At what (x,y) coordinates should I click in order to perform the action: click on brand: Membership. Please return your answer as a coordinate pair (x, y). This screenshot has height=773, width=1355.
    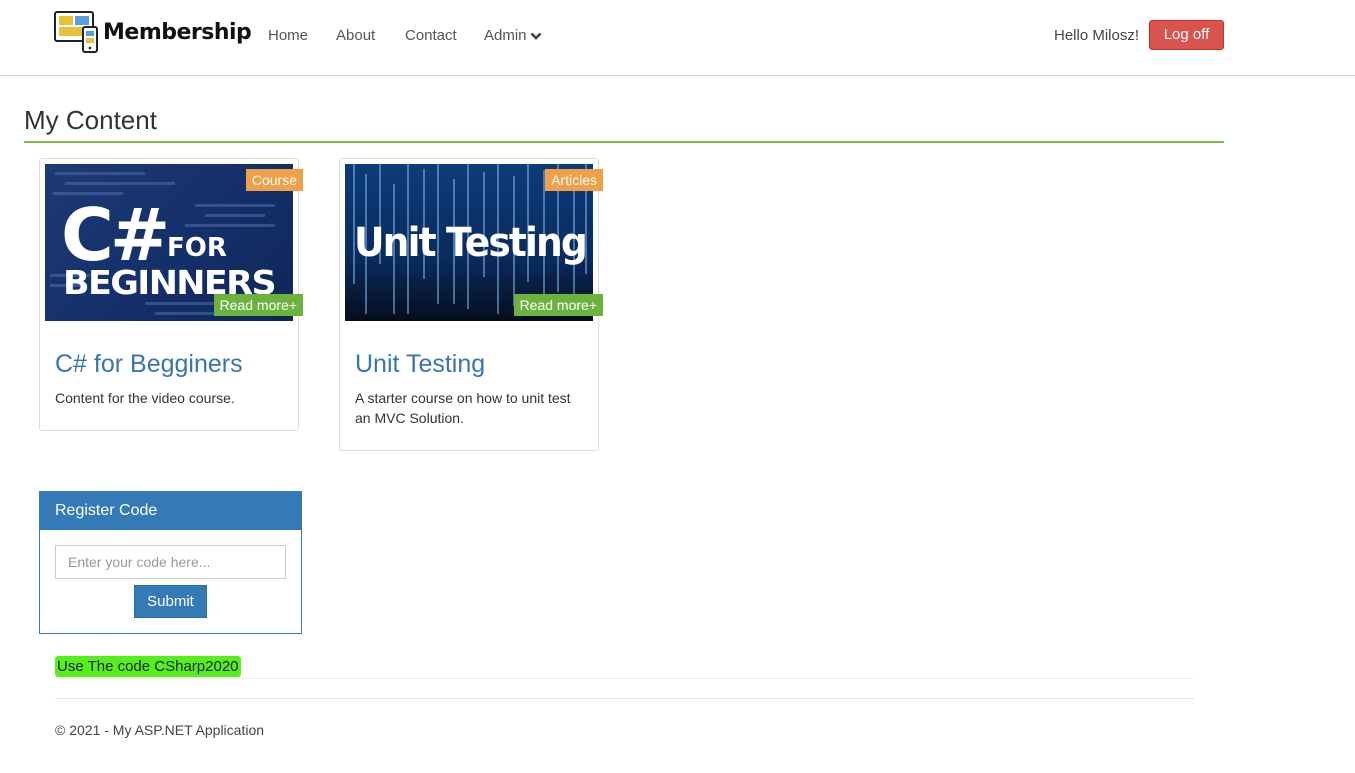
    Looking at the image, I should click on (153, 32).